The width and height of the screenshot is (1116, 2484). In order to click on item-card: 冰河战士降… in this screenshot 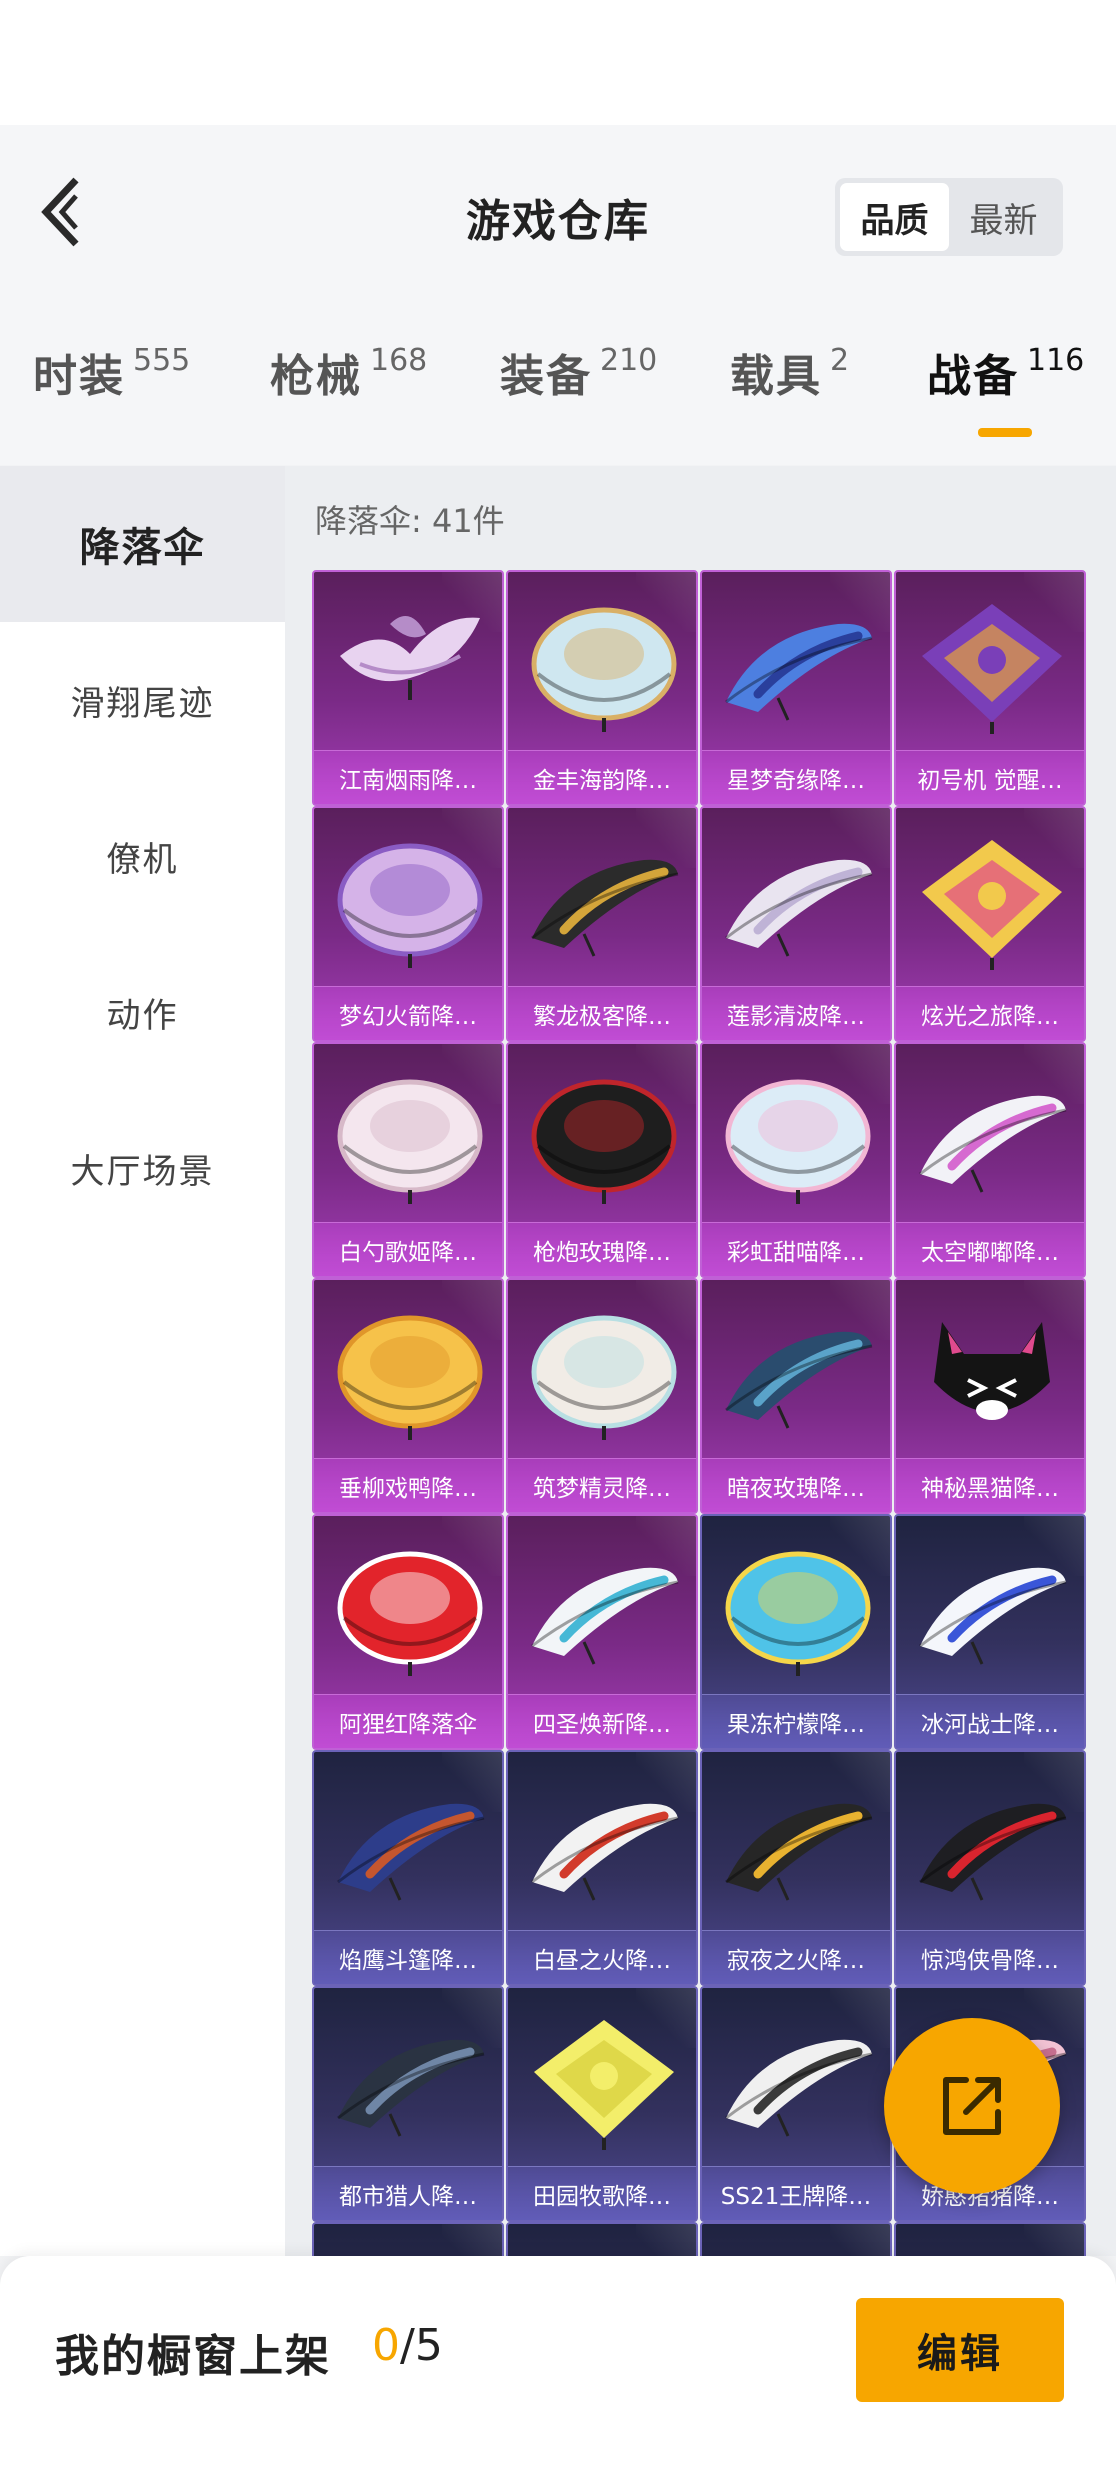, I will do `click(990, 1632)`.